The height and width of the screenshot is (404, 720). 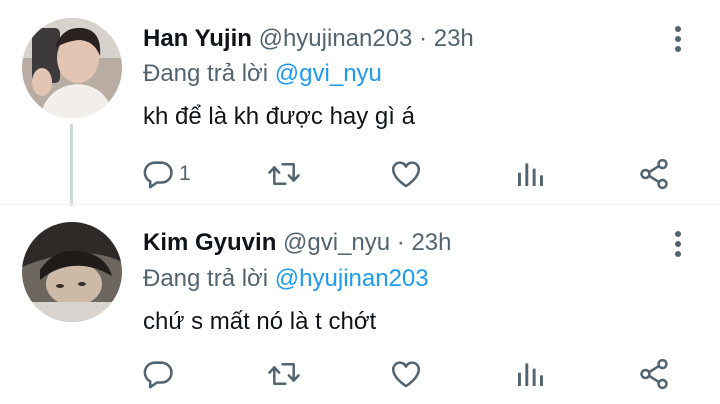 I want to click on replying-to: Đang trả lời @gvi_nyu, so click(x=262, y=74).